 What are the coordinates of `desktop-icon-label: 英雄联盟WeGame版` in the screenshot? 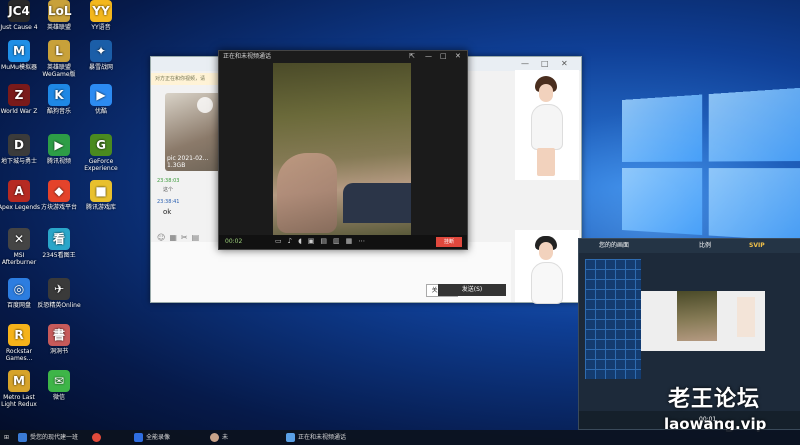 It's located at (59, 71).